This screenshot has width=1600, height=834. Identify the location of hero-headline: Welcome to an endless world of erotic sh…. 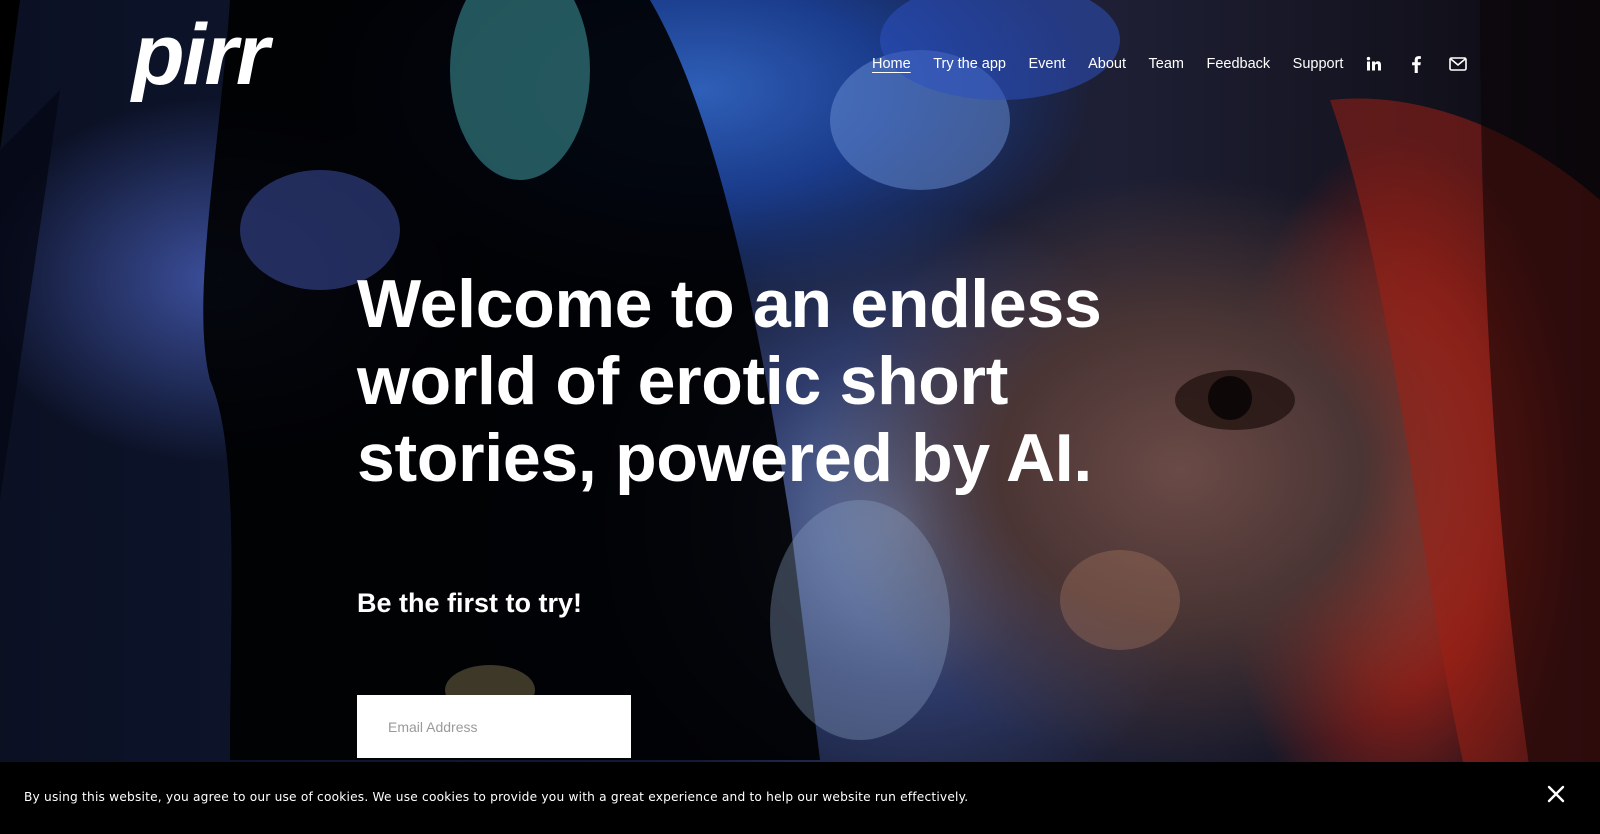
(729, 381).